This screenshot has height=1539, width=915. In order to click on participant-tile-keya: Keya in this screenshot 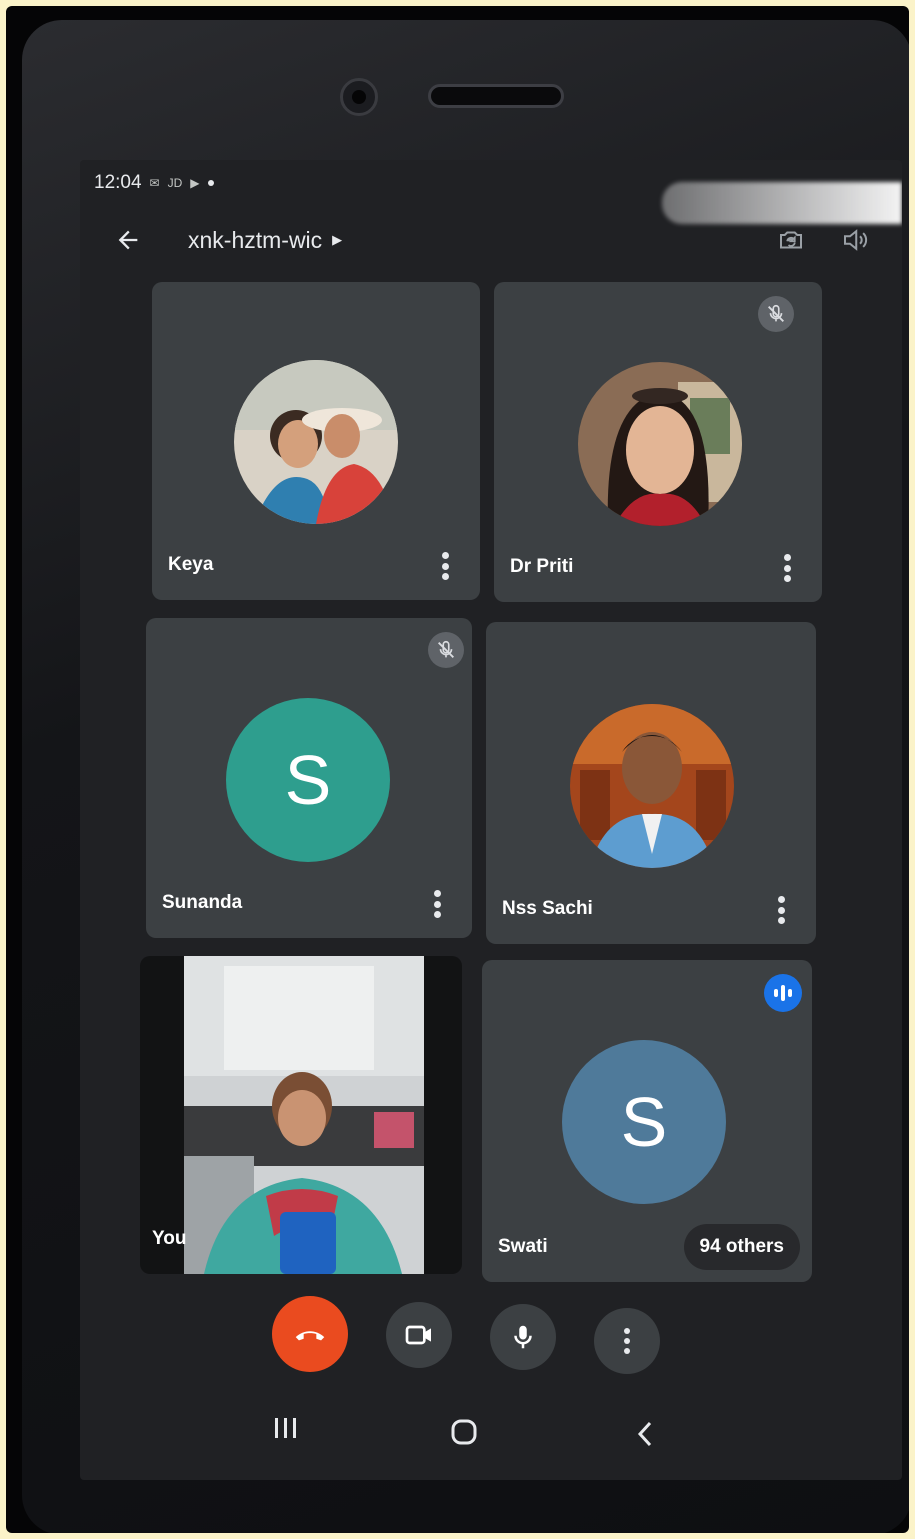, I will do `click(316, 441)`.